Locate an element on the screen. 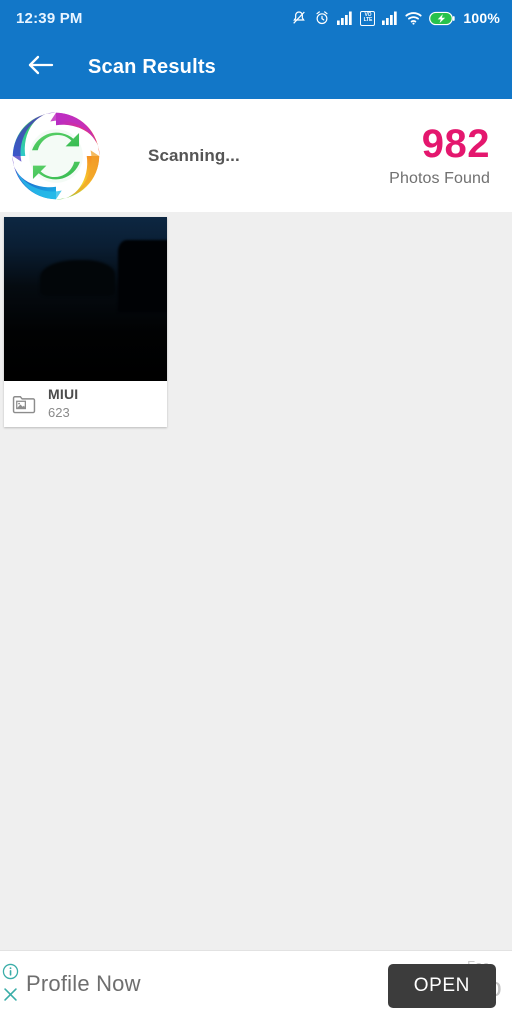  battery-percent-label: 100% is located at coordinates (481, 18).